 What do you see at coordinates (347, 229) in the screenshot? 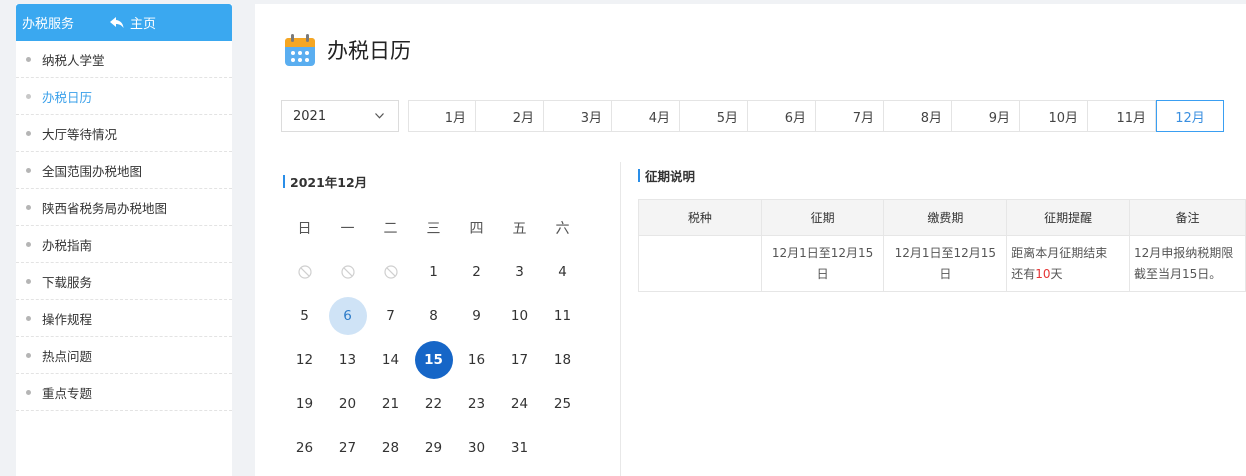
I see `weekday-label: 一` at bounding box center [347, 229].